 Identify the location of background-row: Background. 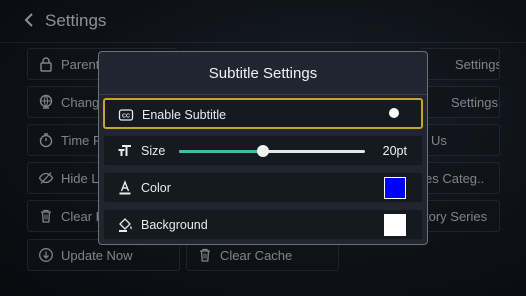
(263, 224).